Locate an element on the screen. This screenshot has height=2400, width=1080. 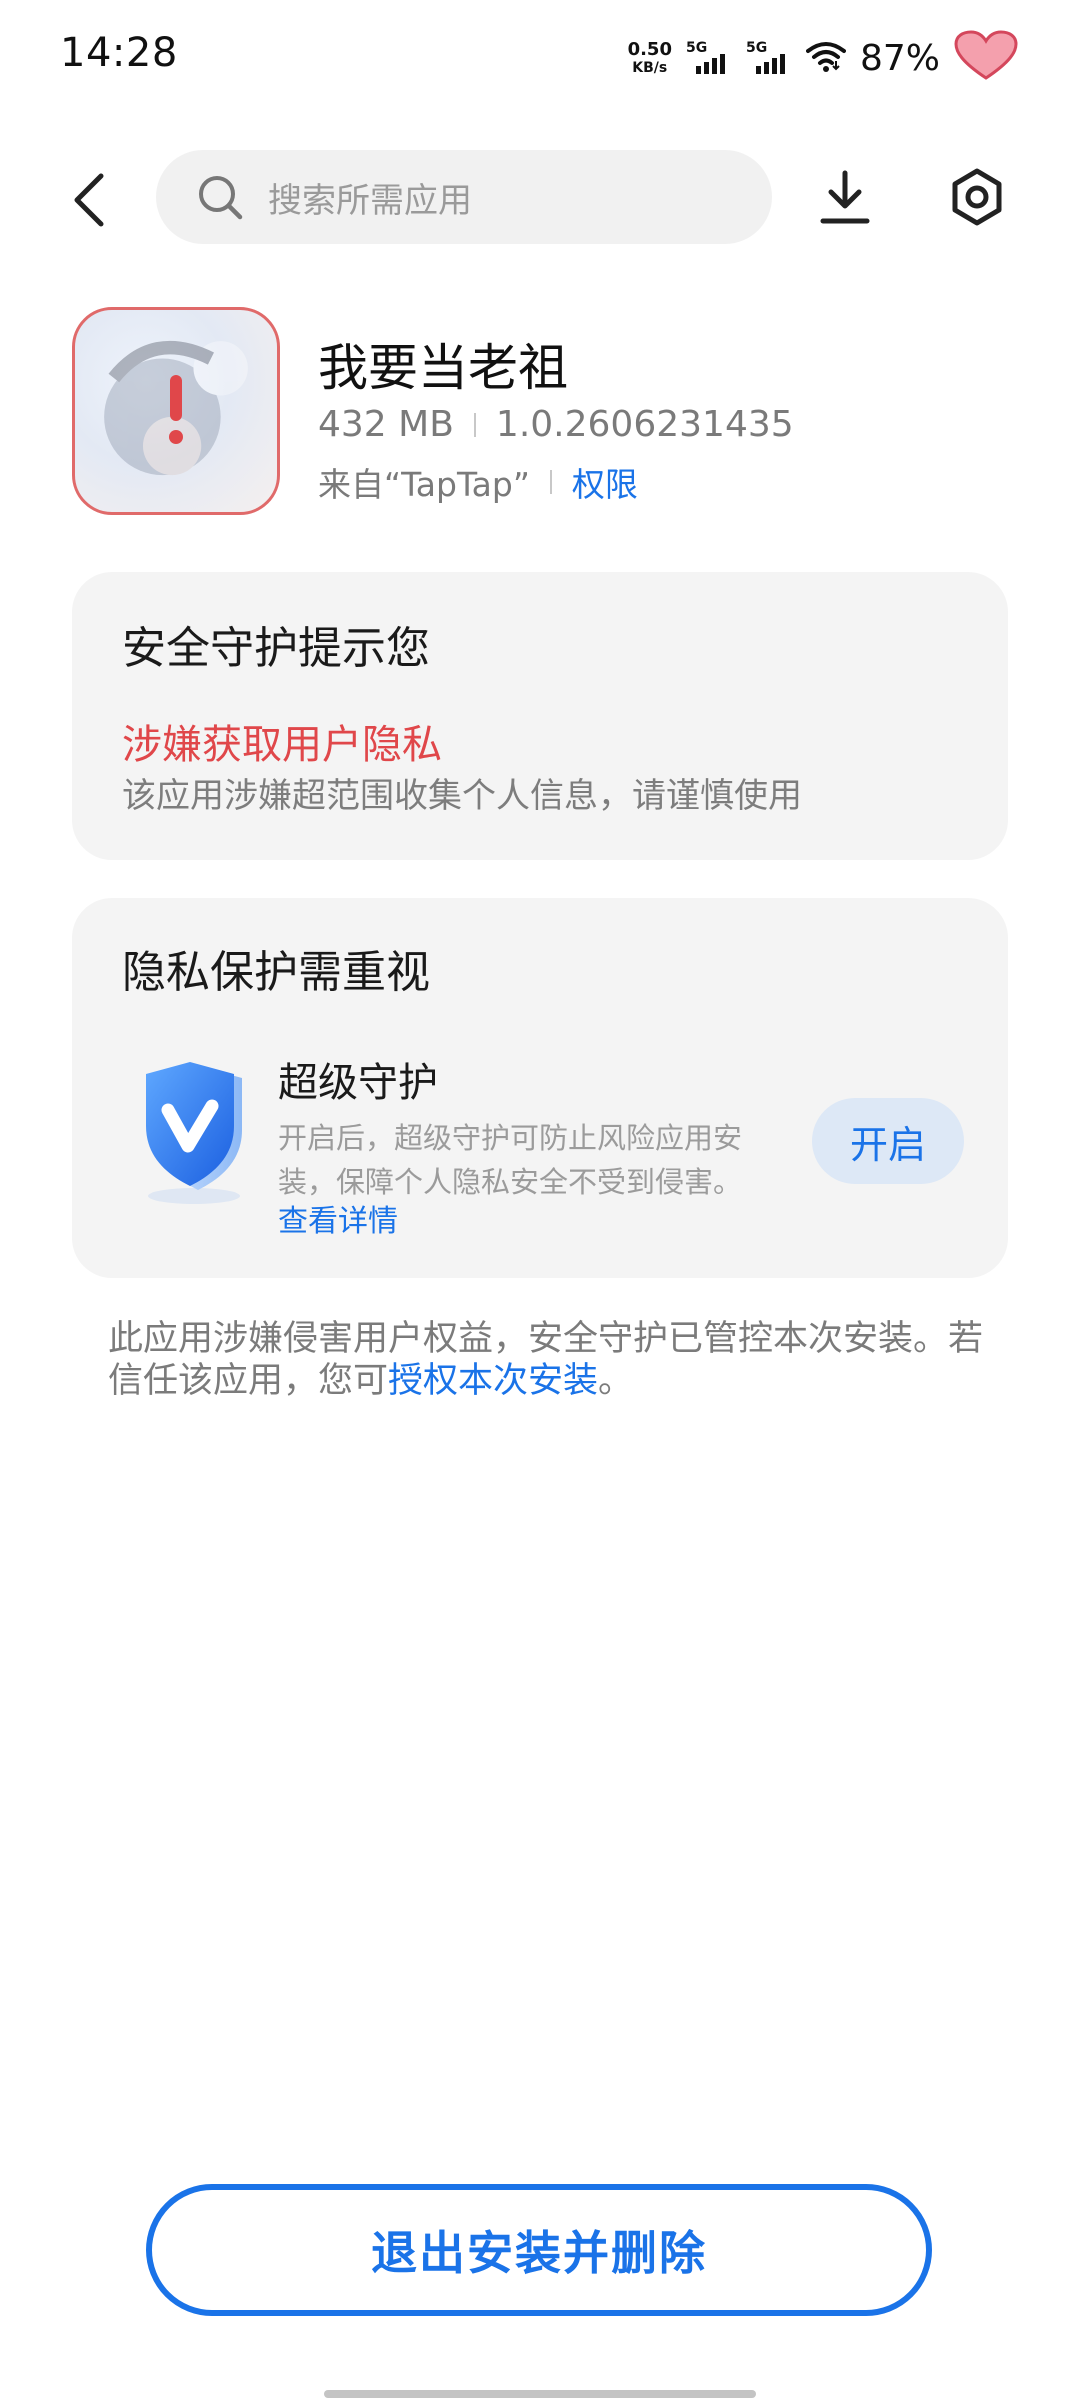
download-icon is located at coordinates (845, 197).